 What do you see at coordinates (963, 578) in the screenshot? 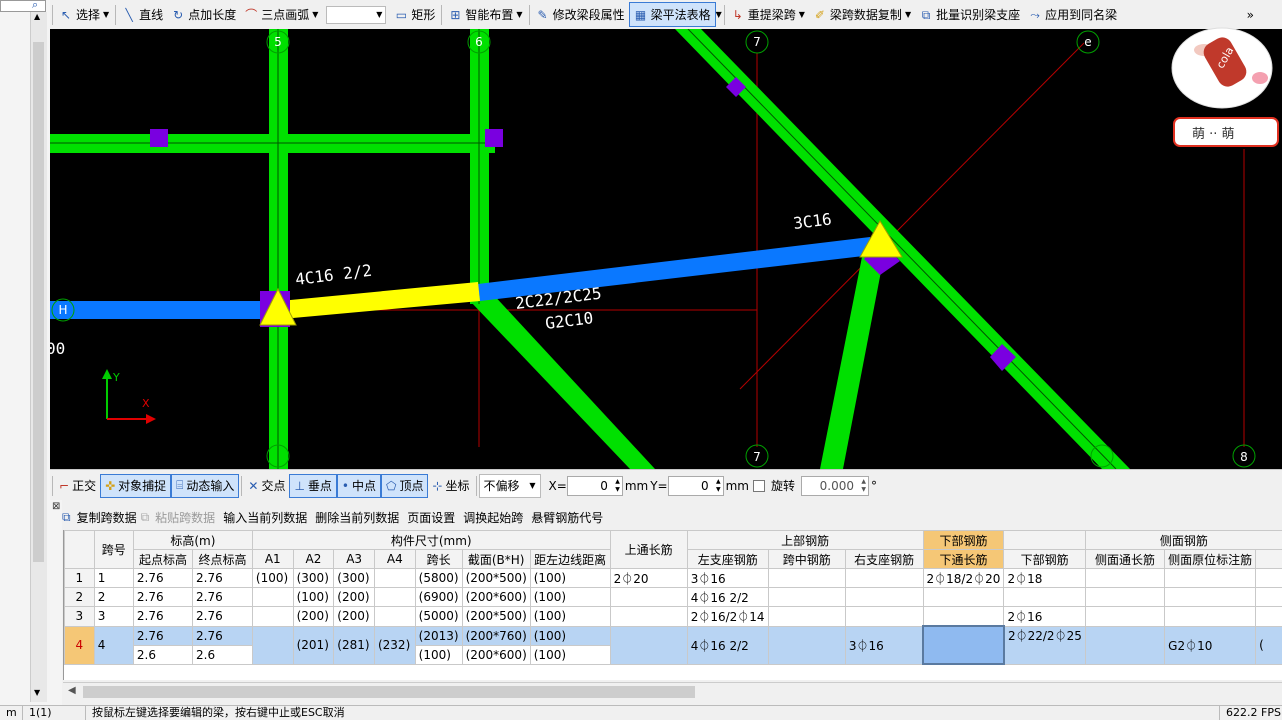
I see `cell-bottom-through: 2⏀18/2⏀20` at bounding box center [963, 578].